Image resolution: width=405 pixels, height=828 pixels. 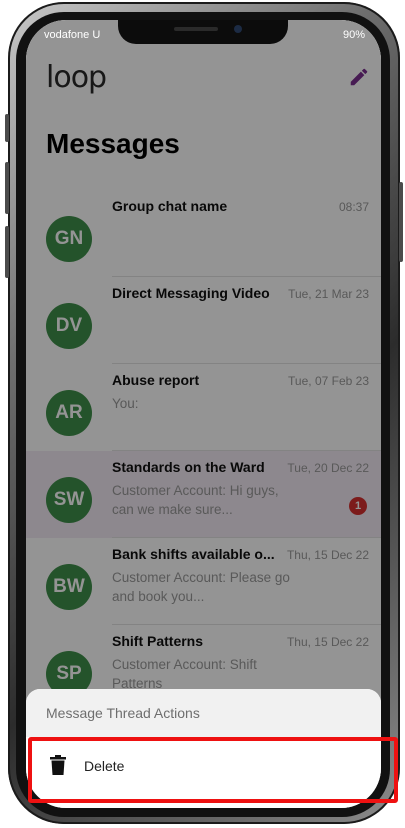 What do you see at coordinates (7, 188) in the screenshot?
I see `volume-up-button` at bounding box center [7, 188].